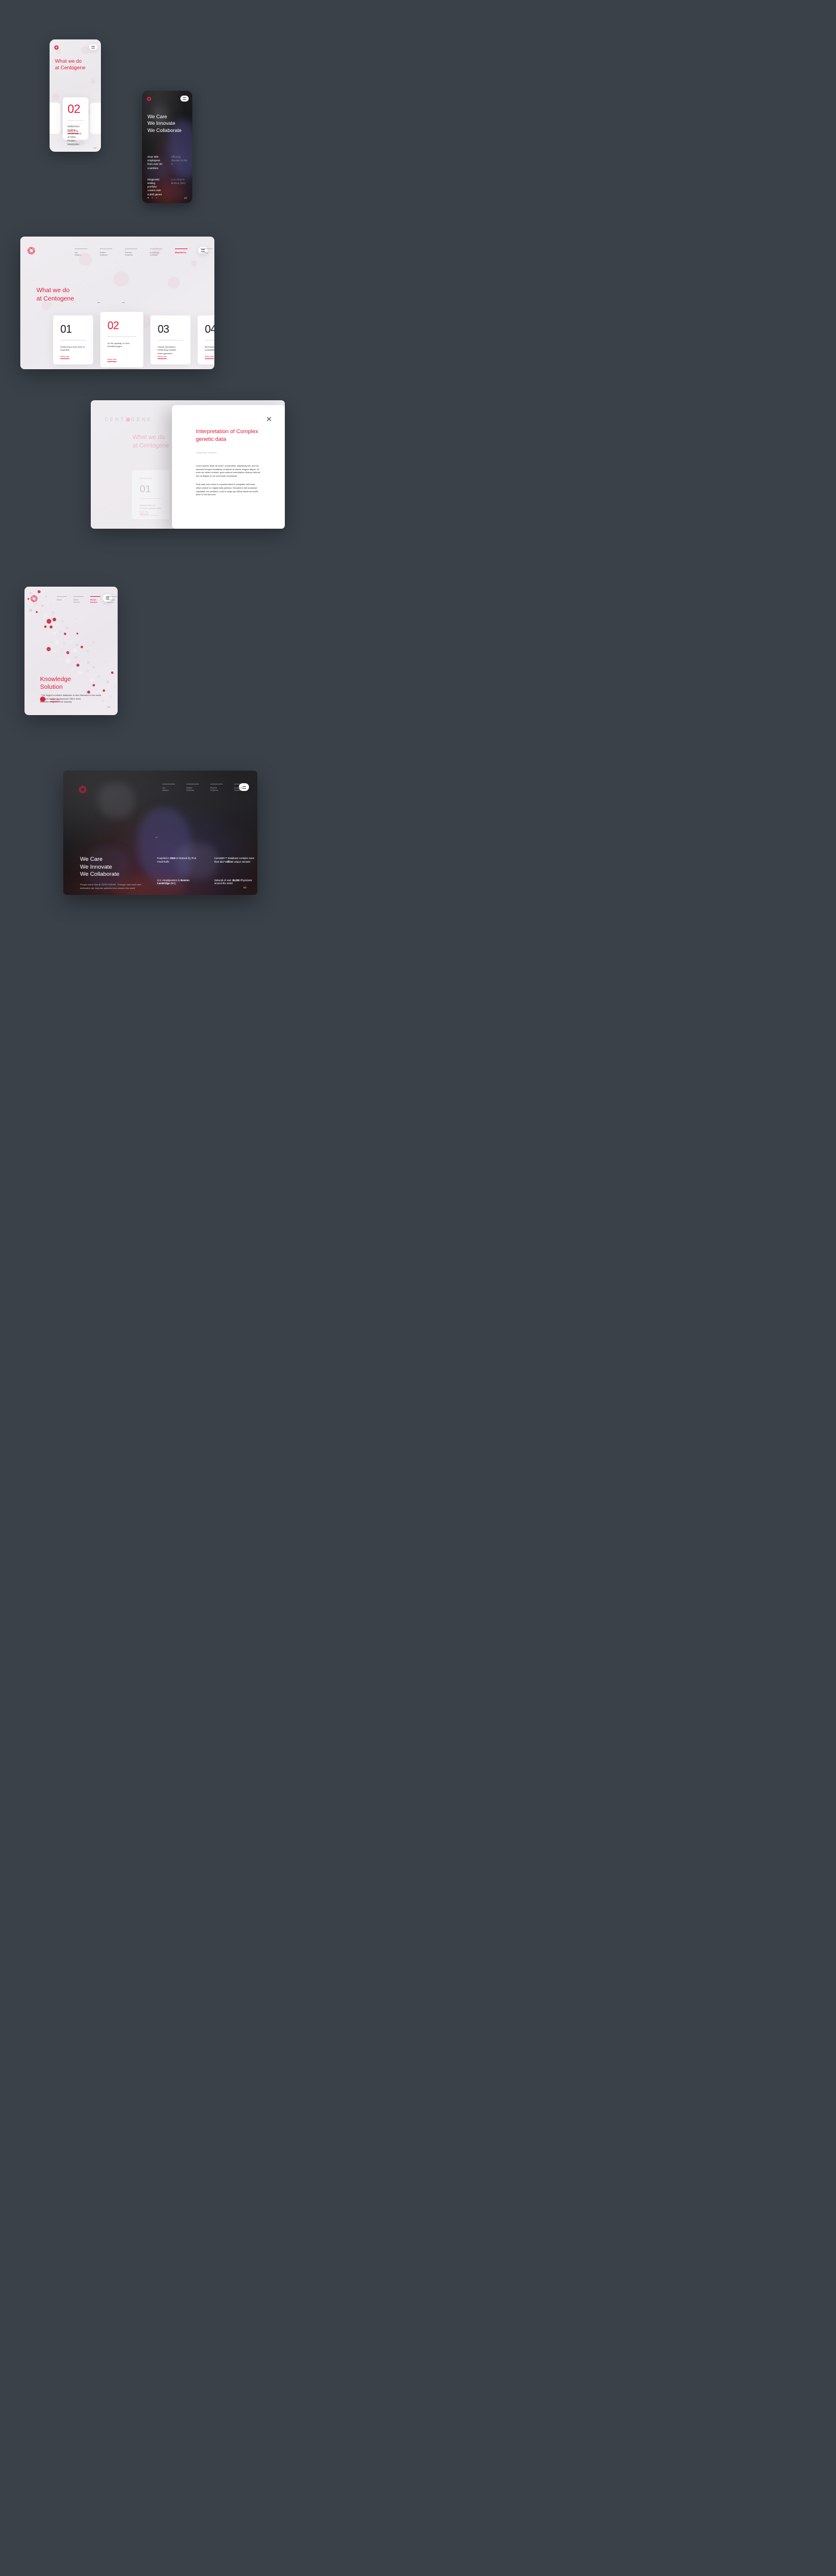  Describe the element at coordinates (56, 684) in the screenshot. I see `page-title: Knowledge Solution` at that location.